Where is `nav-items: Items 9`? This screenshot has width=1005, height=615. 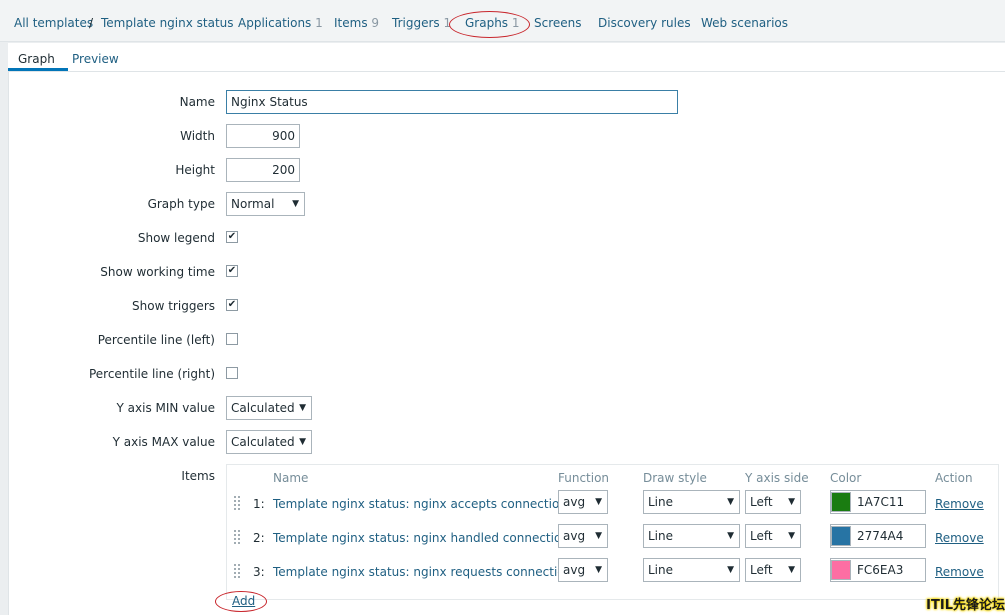
nav-items: Items 9 is located at coordinates (356, 23).